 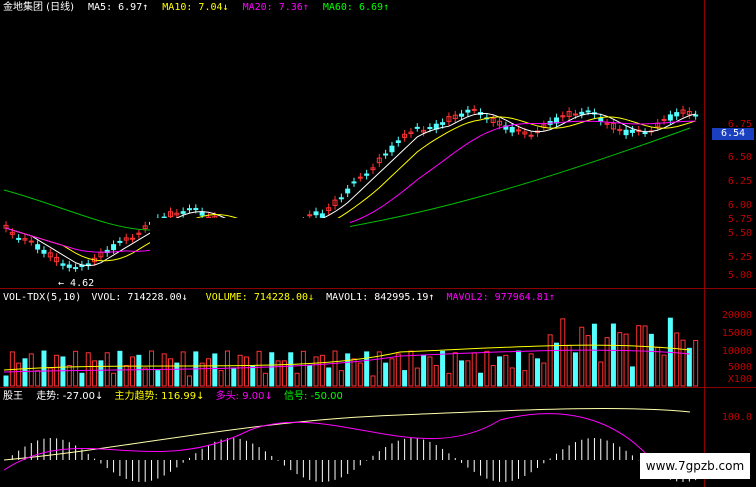 What do you see at coordinates (739, 219) in the screenshot?
I see `price-tick: 5.75` at bounding box center [739, 219].